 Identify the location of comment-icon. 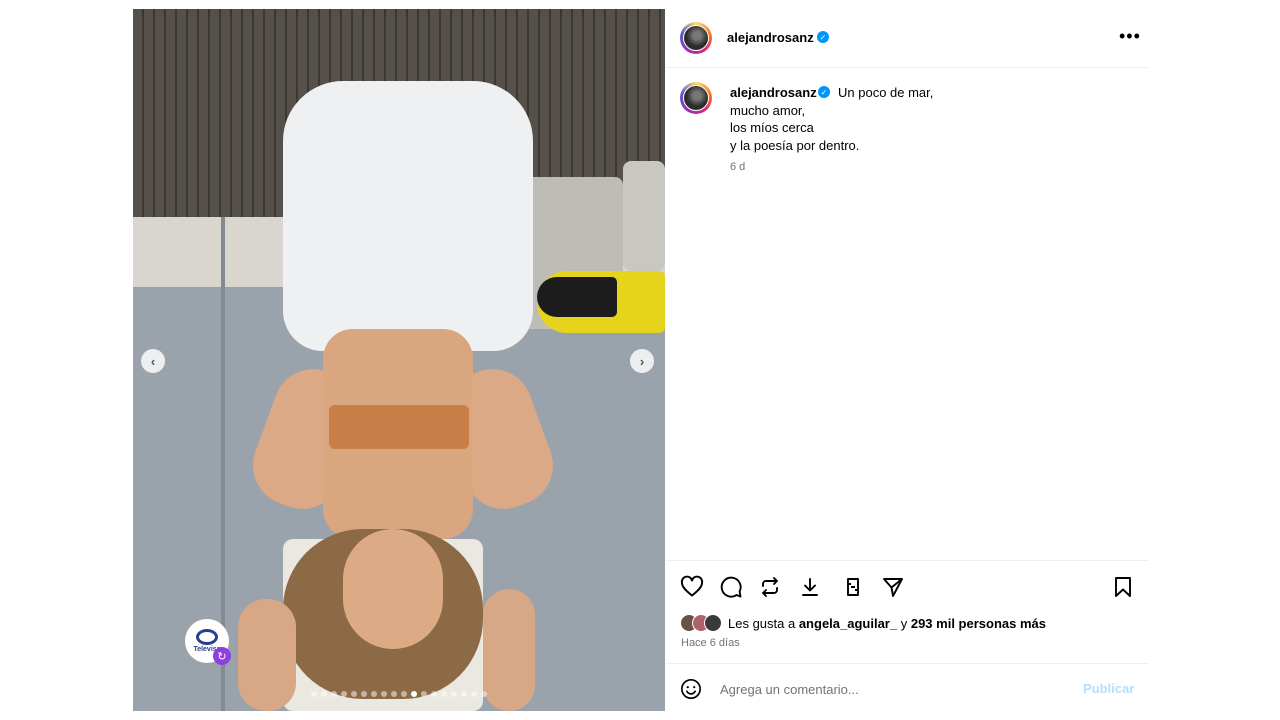
(731, 587).